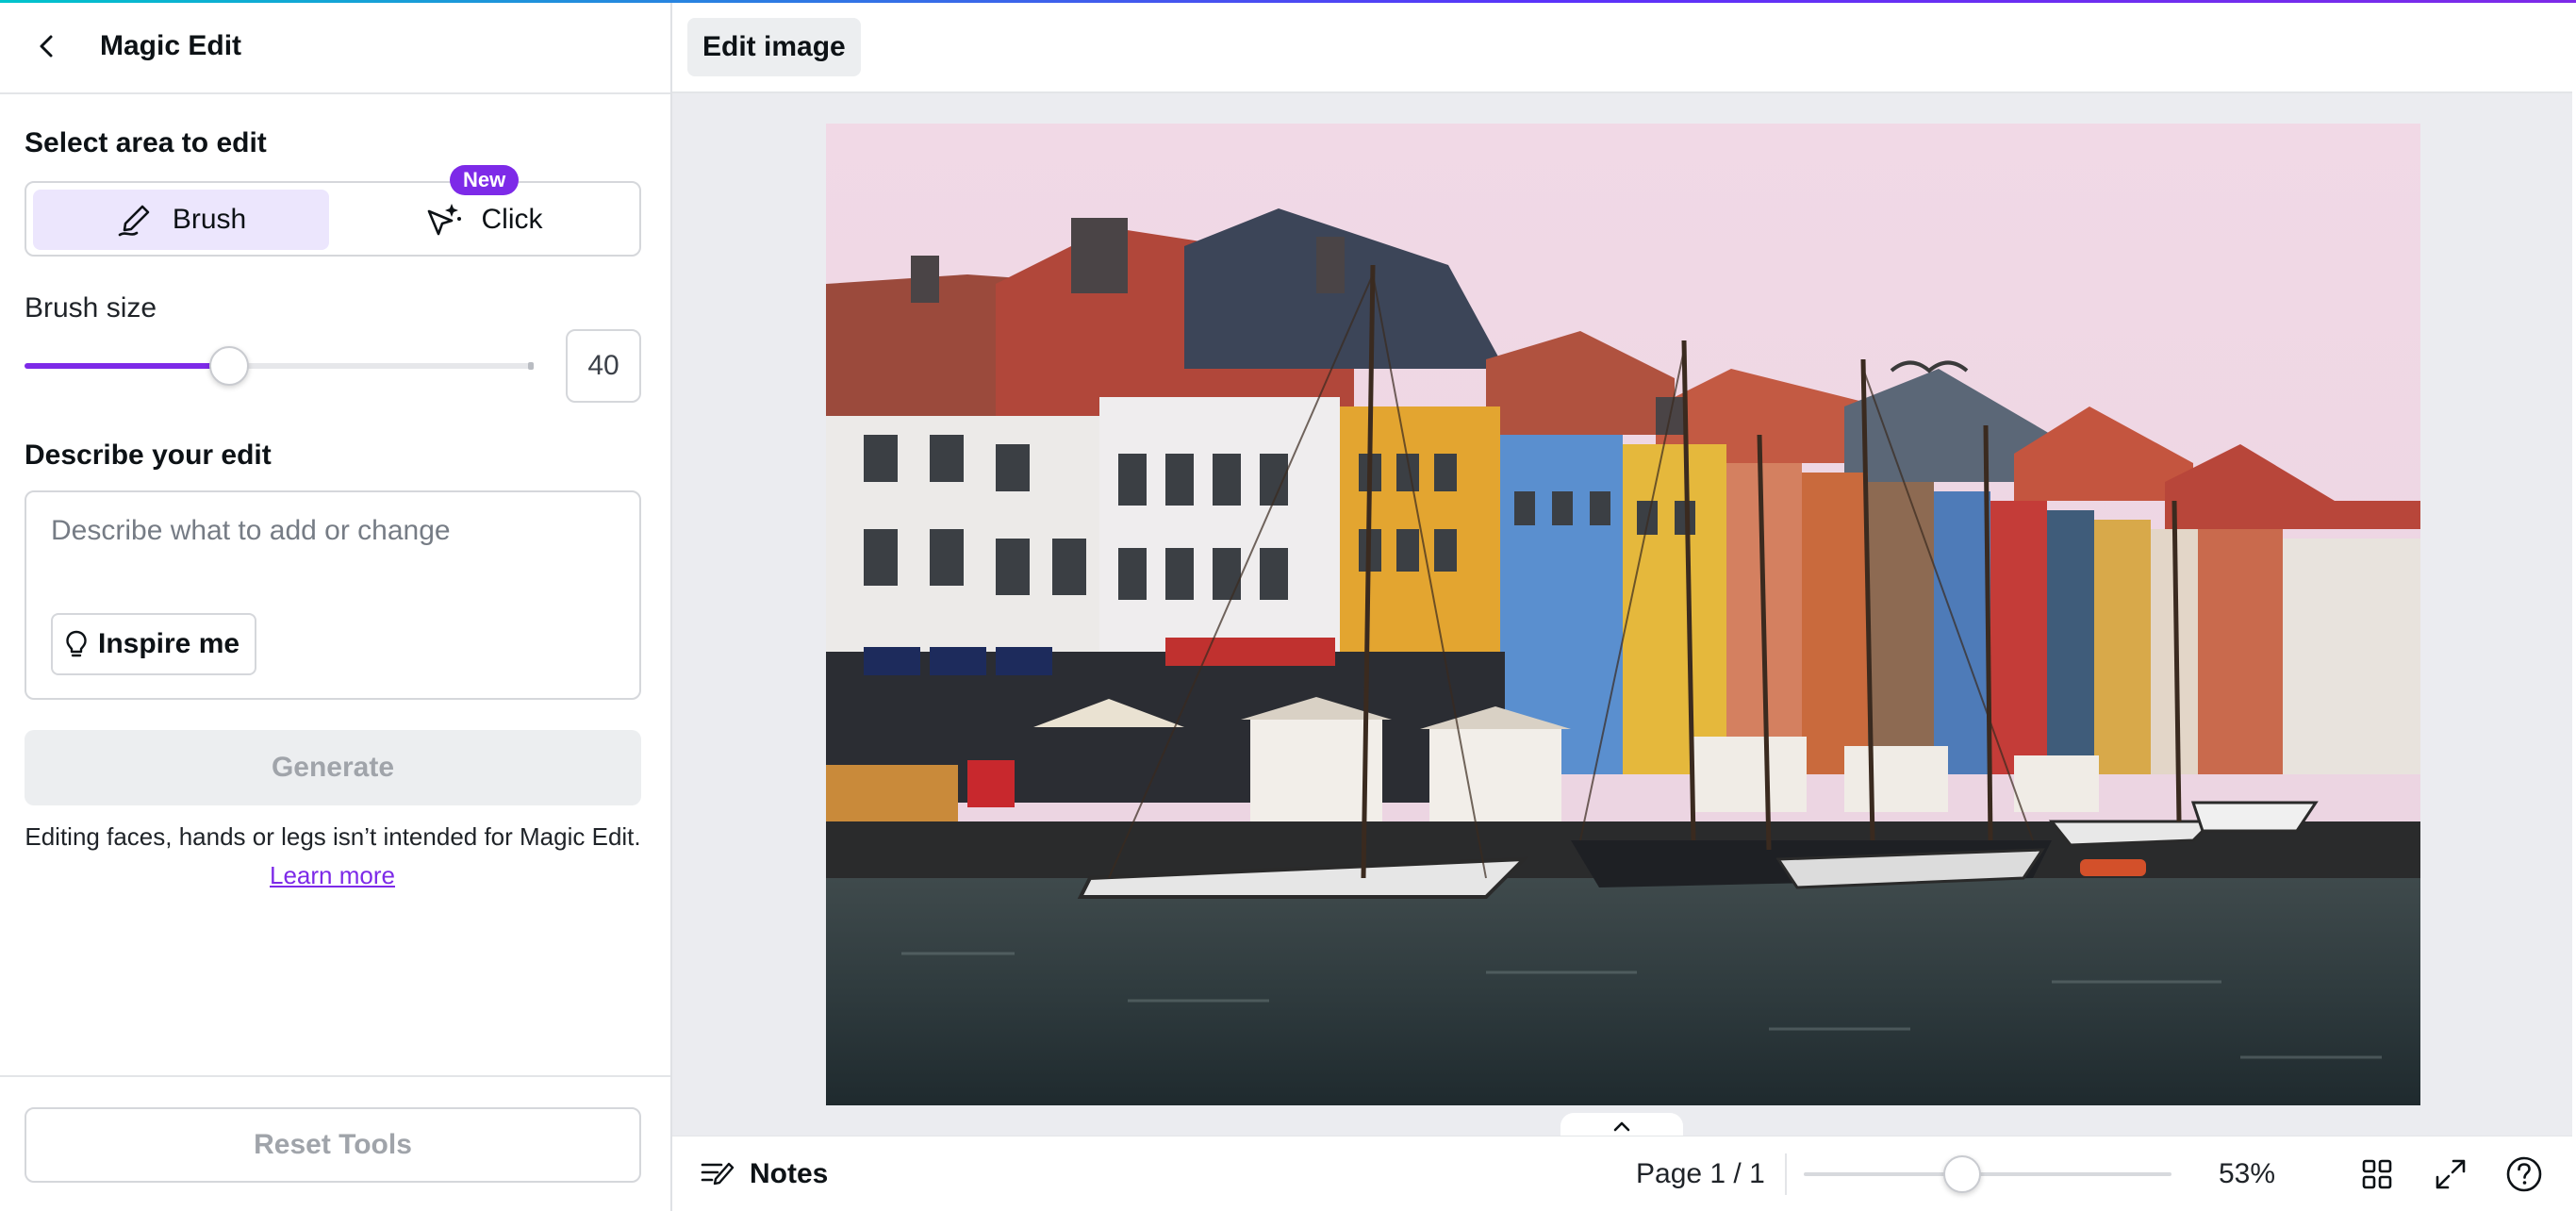  Describe the element at coordinates (512, 220) in the screenshot. I see `click-mode-label: Click` at that location.